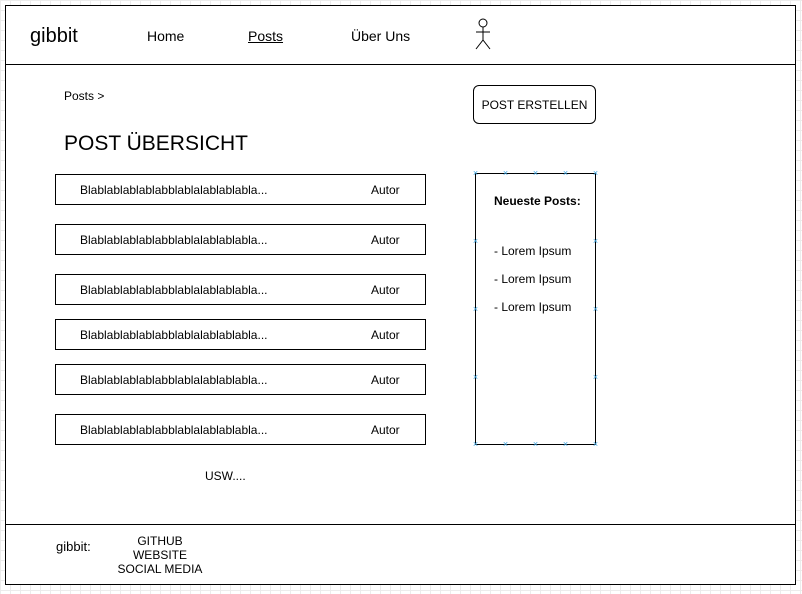  What do you see at coordinates (165, 36) in the screenshot?
I see `nav-home: Home` at bounding box center [165, 36].